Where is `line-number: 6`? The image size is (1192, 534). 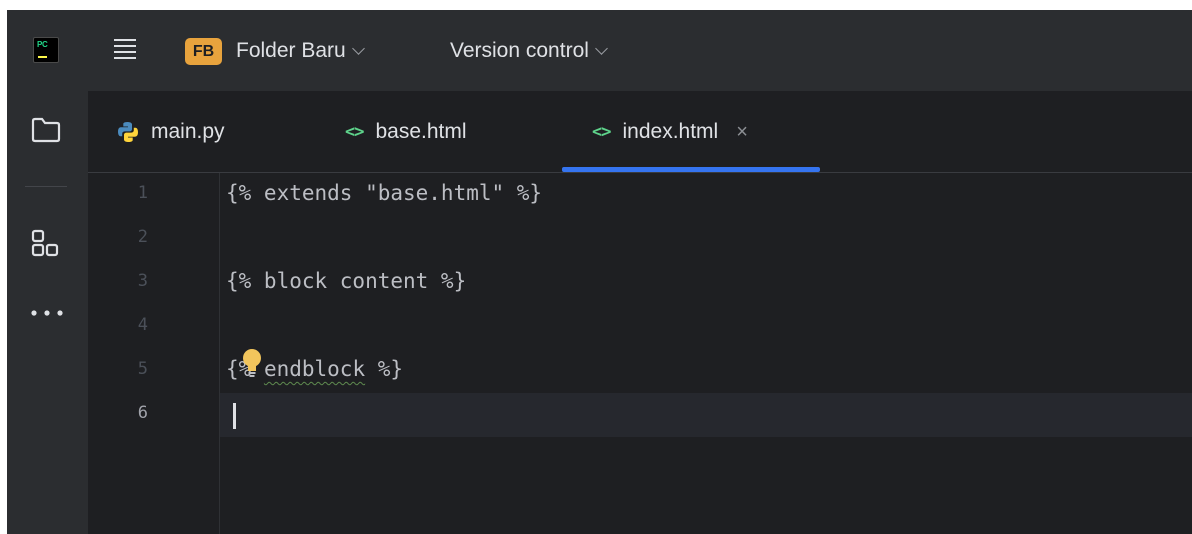 line-number: 6 is located at coordinates (142, 413).